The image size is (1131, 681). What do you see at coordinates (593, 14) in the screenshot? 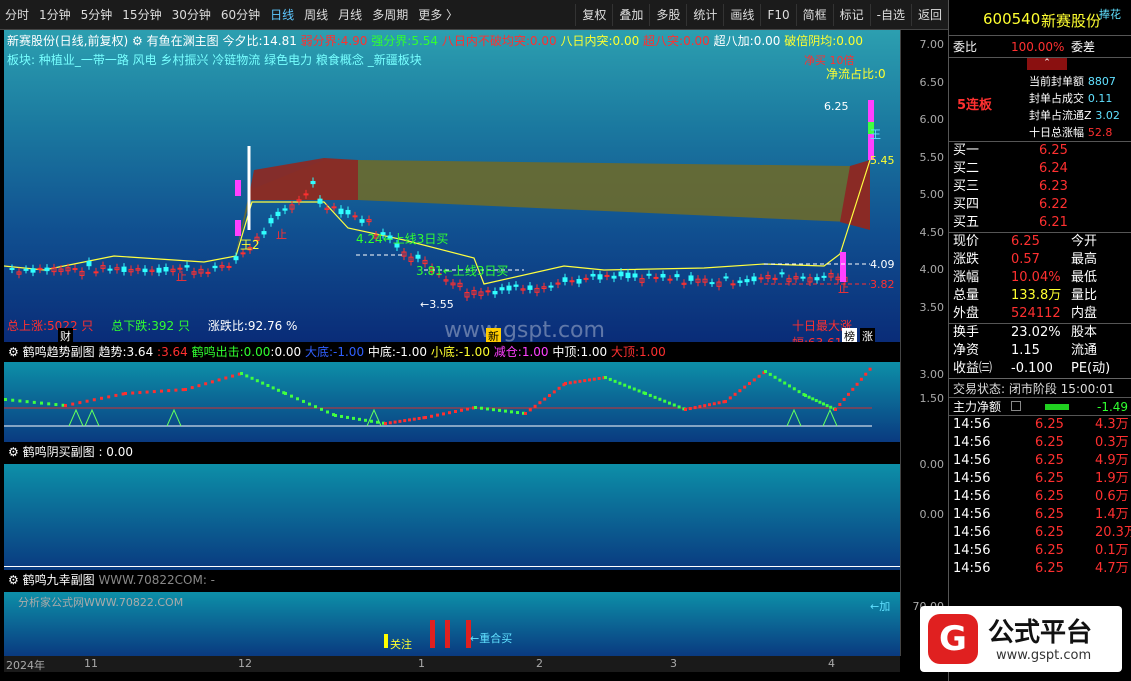
I see `toolbar-button-0: 复权` at bounding box center [593, 14].